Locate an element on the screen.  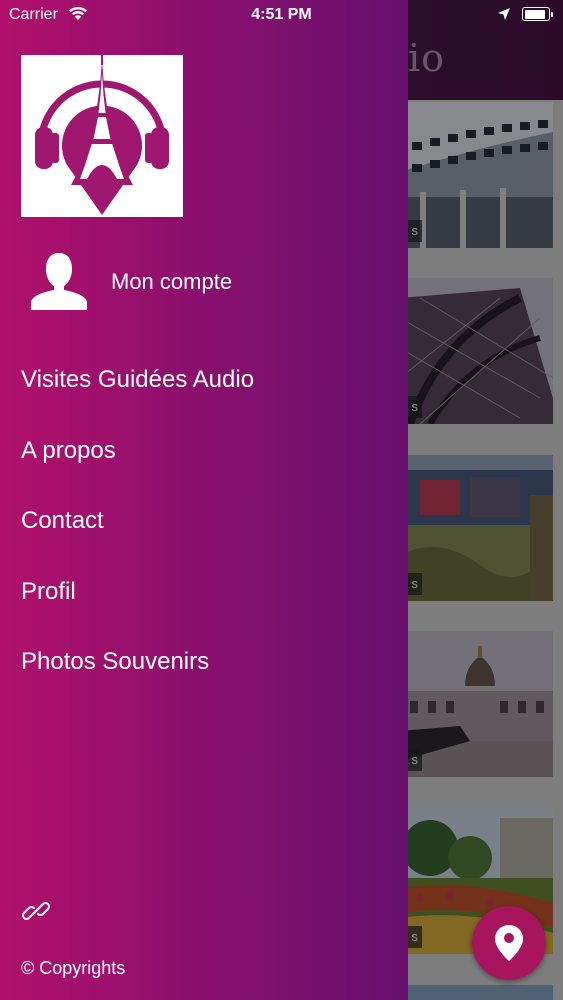
user-silhouette-icon is located at coordinates (59, 281).